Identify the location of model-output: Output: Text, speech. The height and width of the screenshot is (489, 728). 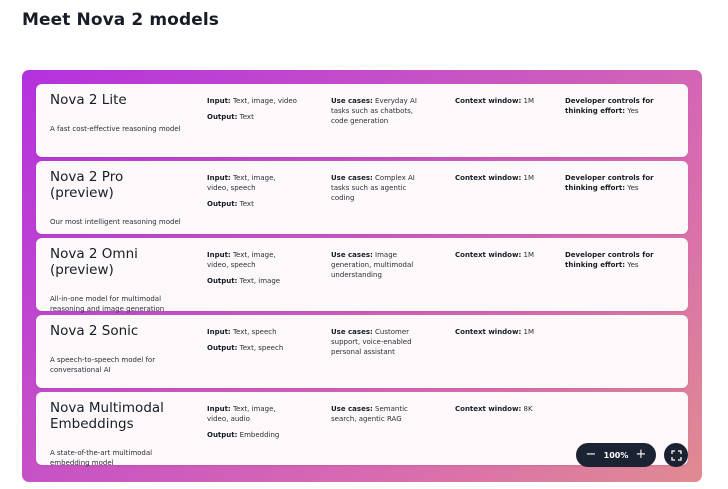
(262, 348).